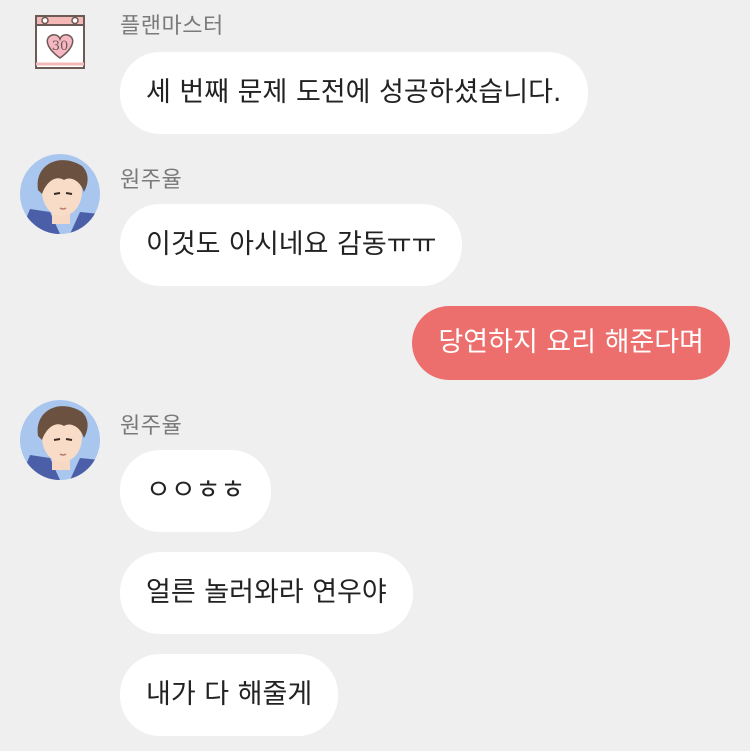 The height and width of the screenshot is (751, 750). What do you see at coordinates (354, 93) in the screenshot?
I see `message-bubble: 세 번째 문제 도전에 성공하셨습니다.` at bounding box center [354, 93].